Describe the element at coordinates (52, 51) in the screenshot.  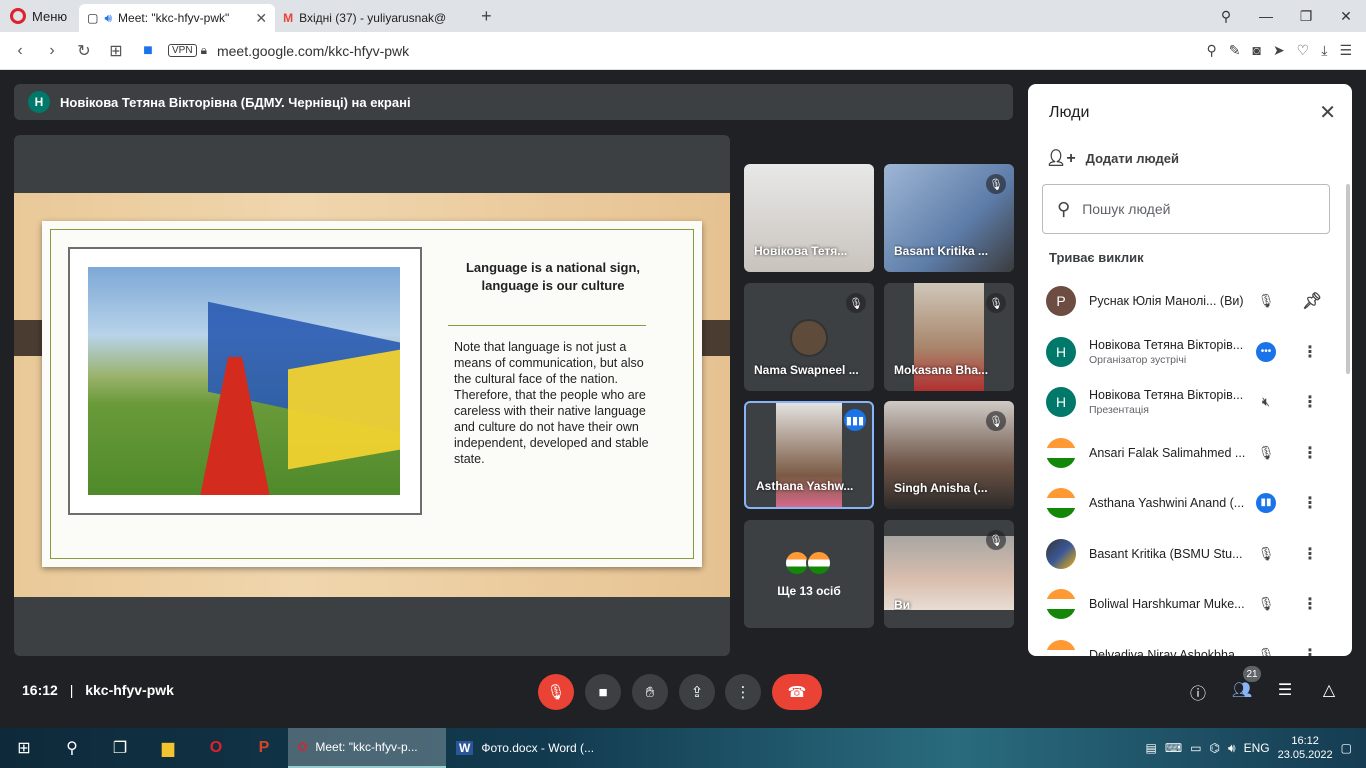
I see `forward-icon: ›` at that location.